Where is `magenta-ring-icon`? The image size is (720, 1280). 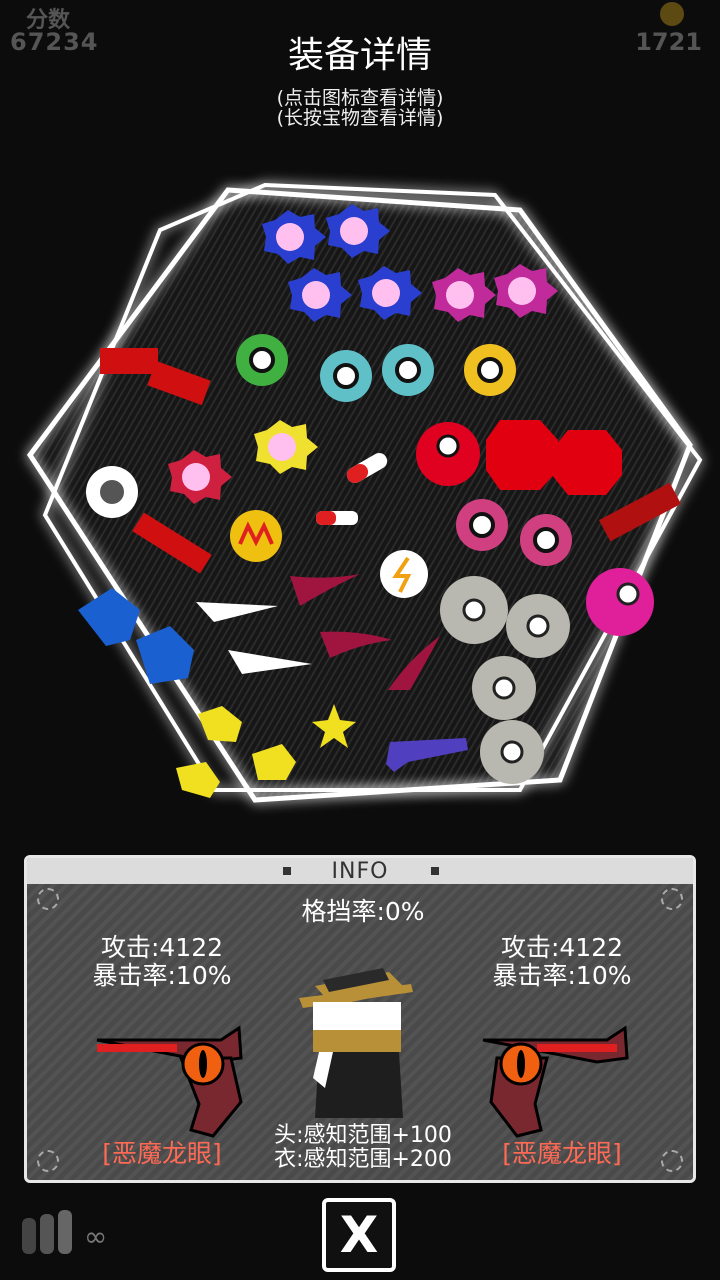
magenta-ring-icon is located at coordinates (620, 602).